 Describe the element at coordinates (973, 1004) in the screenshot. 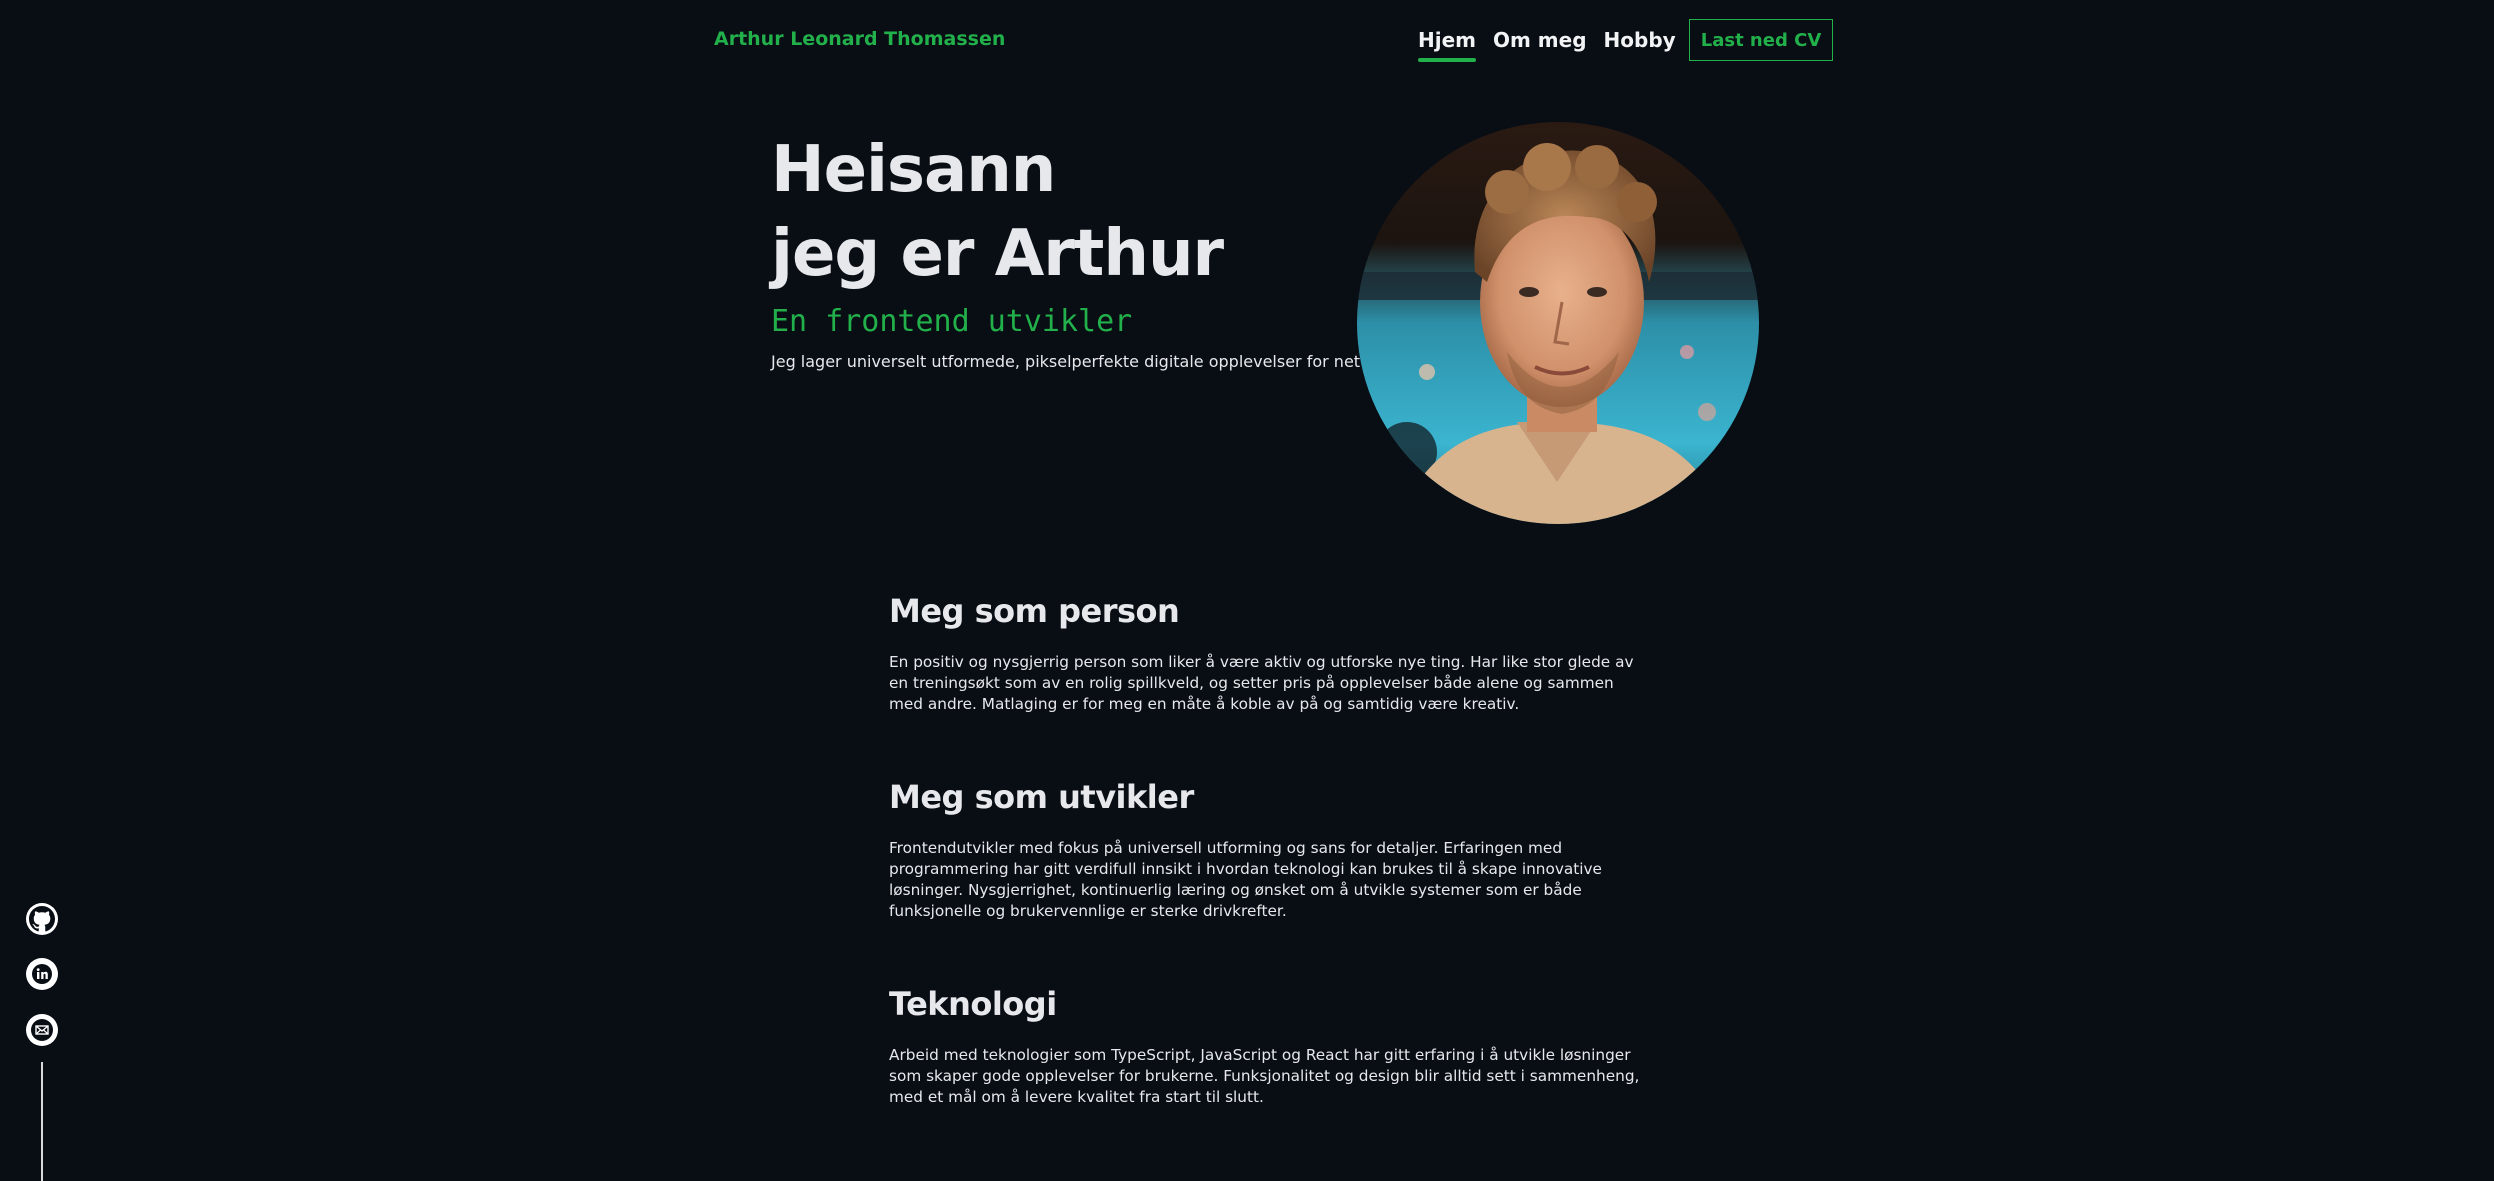

I see `section-title: Teknologi` at that location.